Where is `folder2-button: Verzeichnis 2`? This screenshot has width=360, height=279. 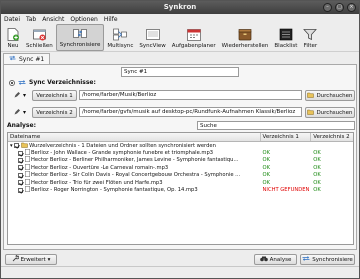 folder2-button: Verzeichnis 2 is located at coordinates (54, 112).